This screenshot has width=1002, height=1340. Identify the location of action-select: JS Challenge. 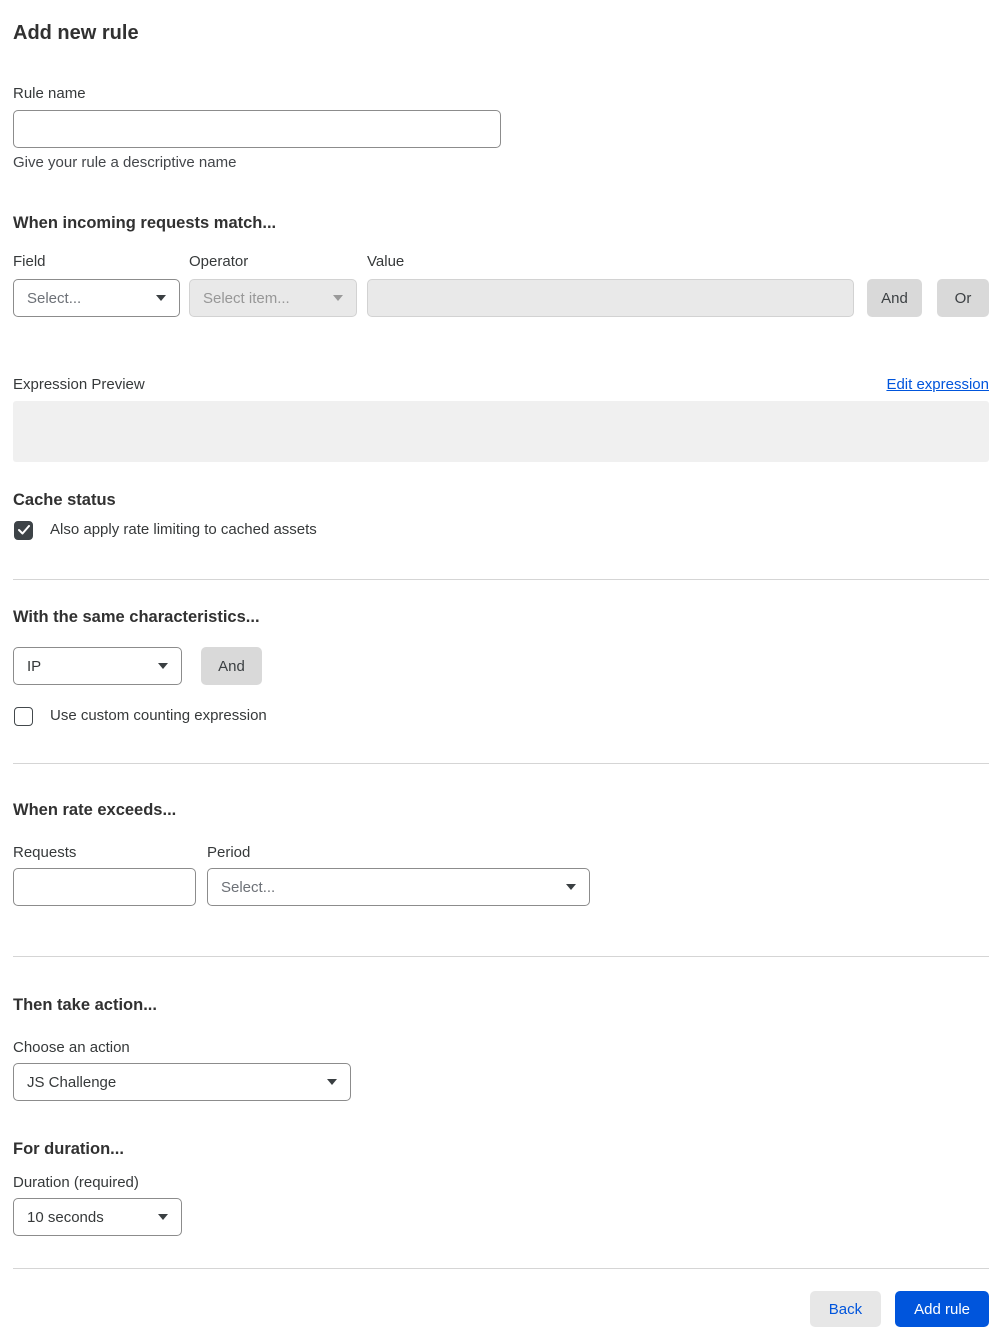
(182, 1082).